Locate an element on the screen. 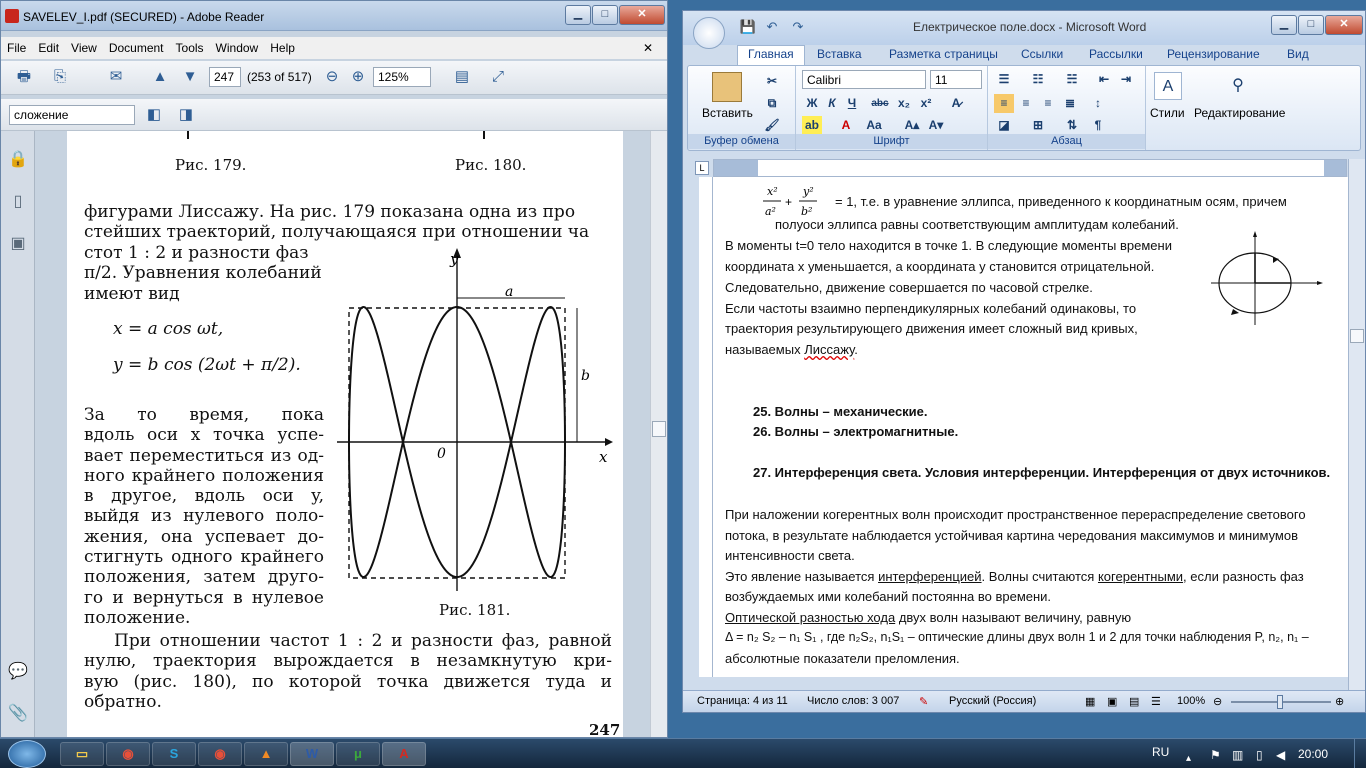 The width and height of the screenshot is (1366, 768). find-previous-icon: ◧ is located at coordinates (154, 115).